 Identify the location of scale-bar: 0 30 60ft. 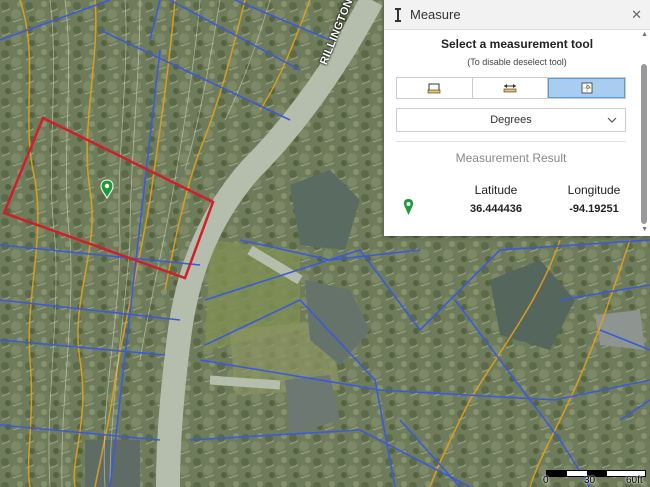
(595, 475).